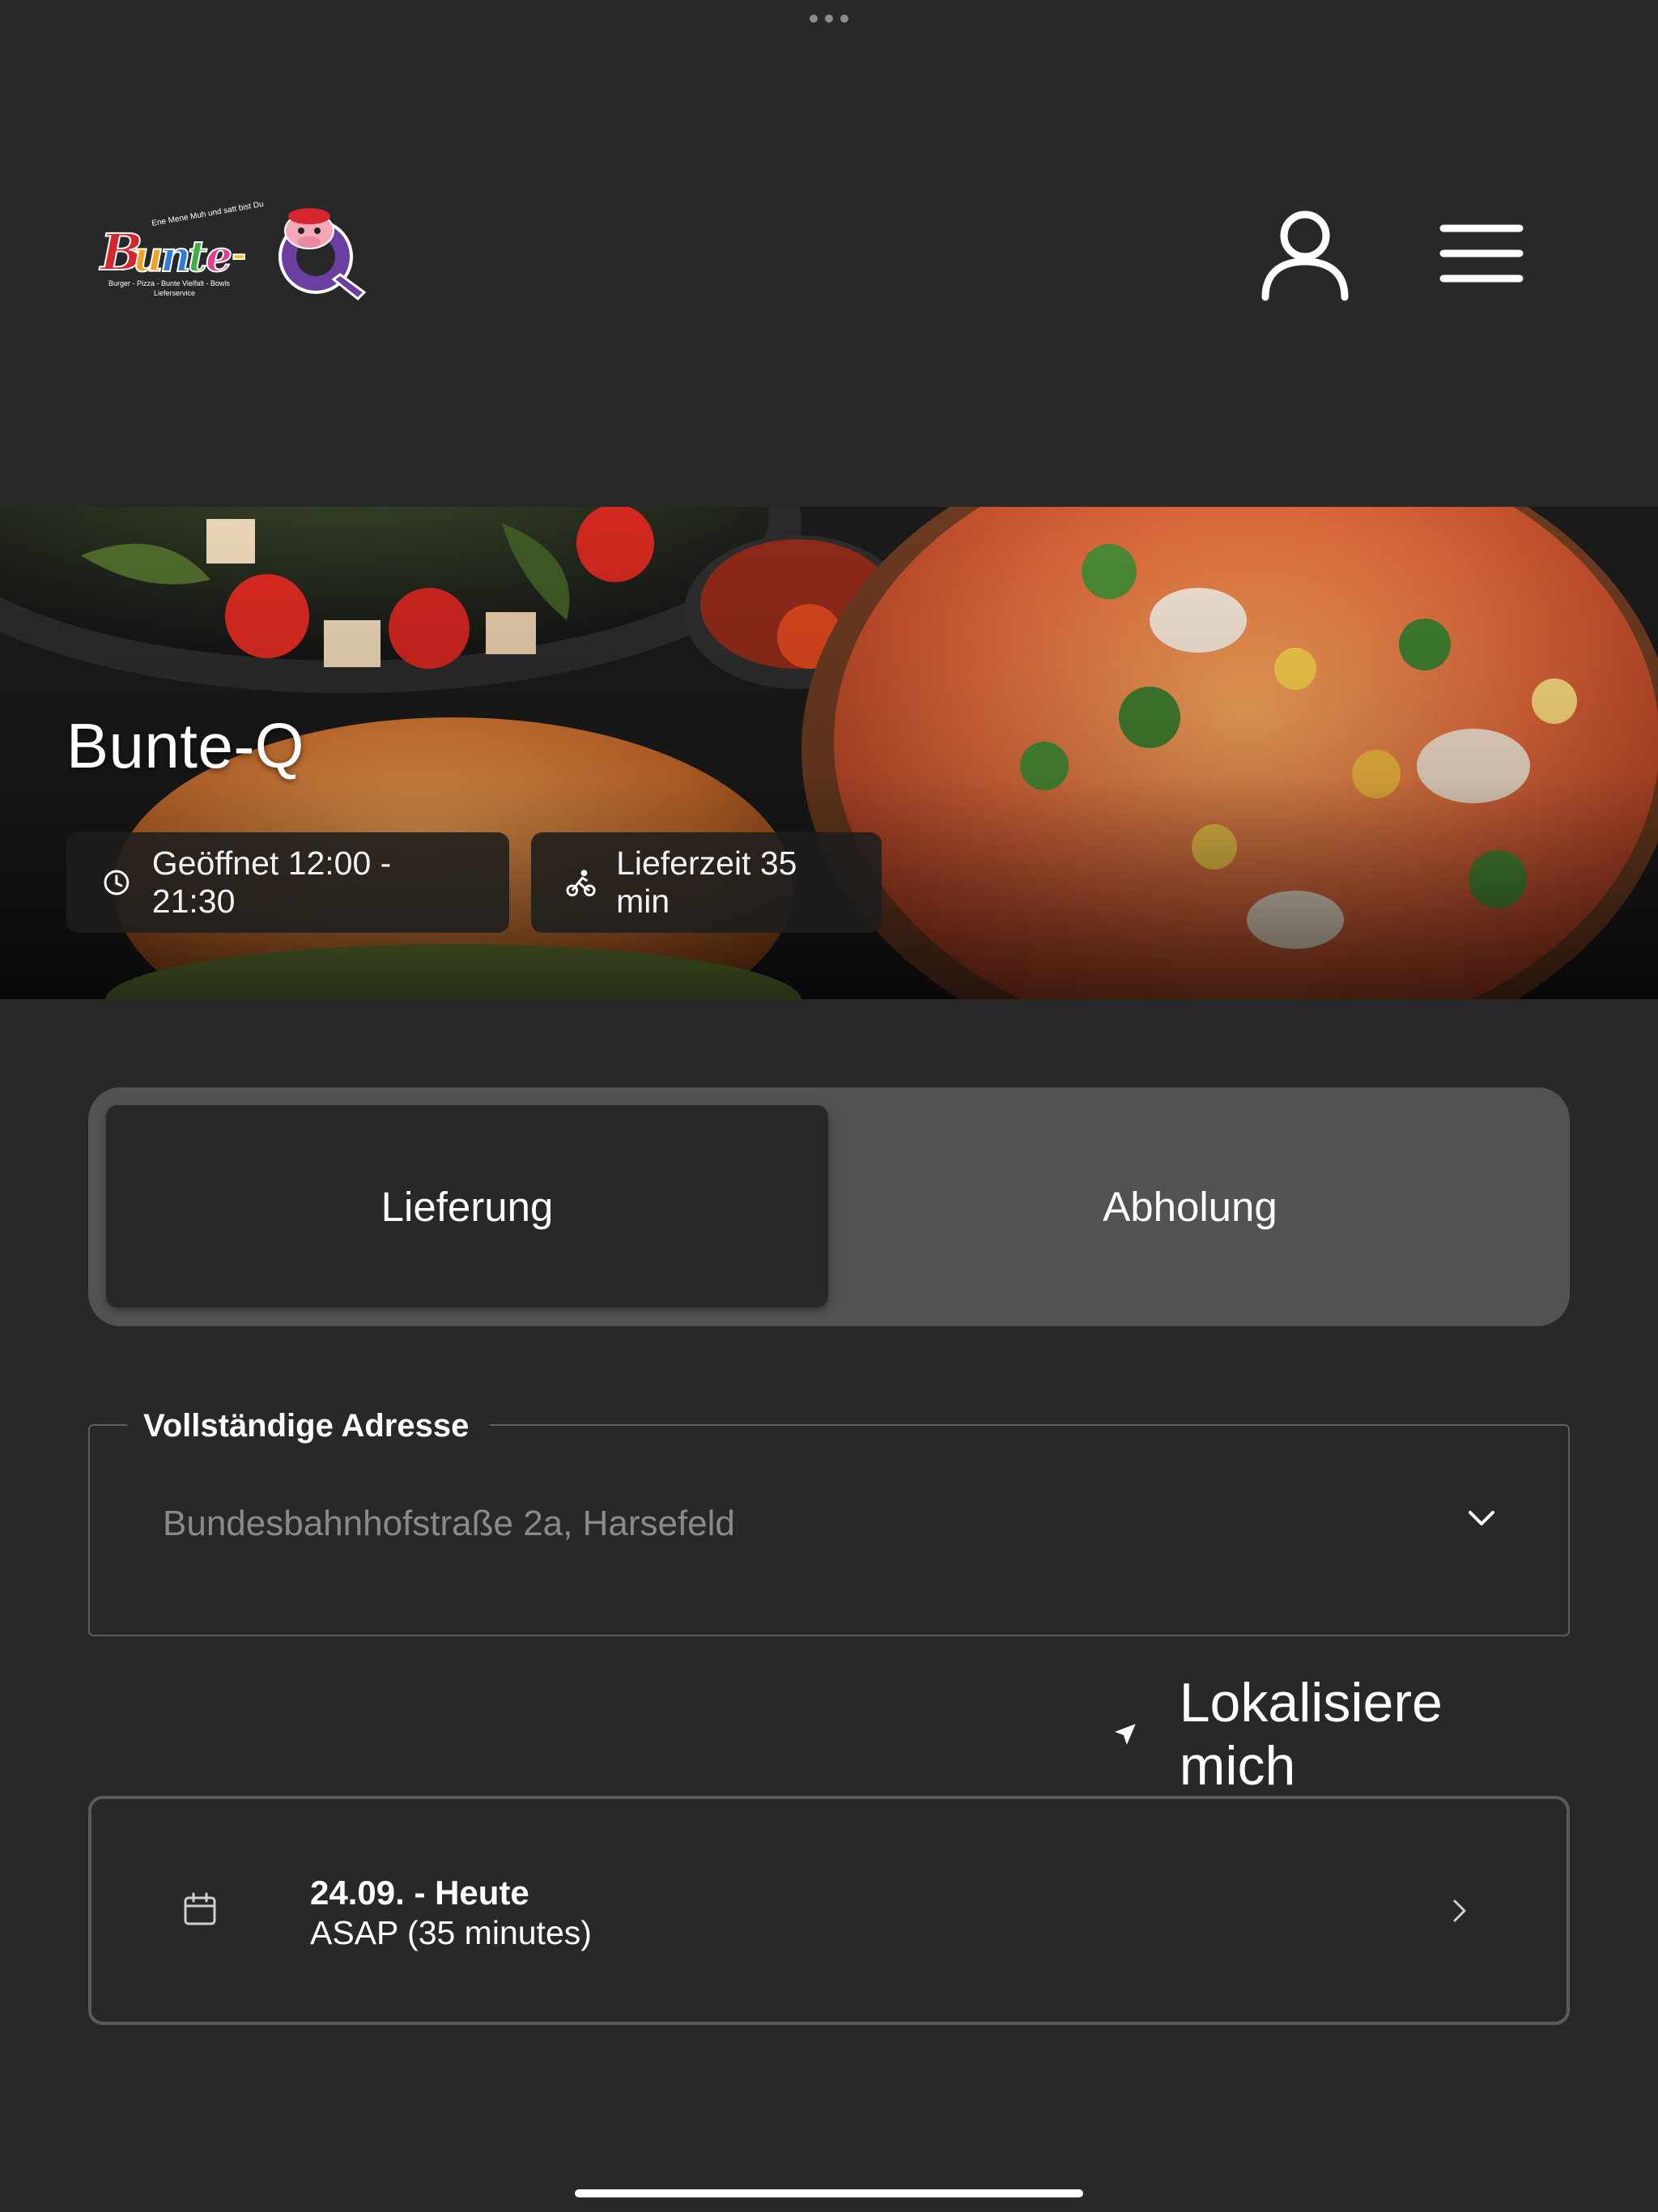  Describe the element at coordinates (169, 283) in the screenshot. I see `svg-text:Burger - Pizza - Bunte Vielfal: Burger - Pizza - Bunte Vielfalt - Bowls` at that location.